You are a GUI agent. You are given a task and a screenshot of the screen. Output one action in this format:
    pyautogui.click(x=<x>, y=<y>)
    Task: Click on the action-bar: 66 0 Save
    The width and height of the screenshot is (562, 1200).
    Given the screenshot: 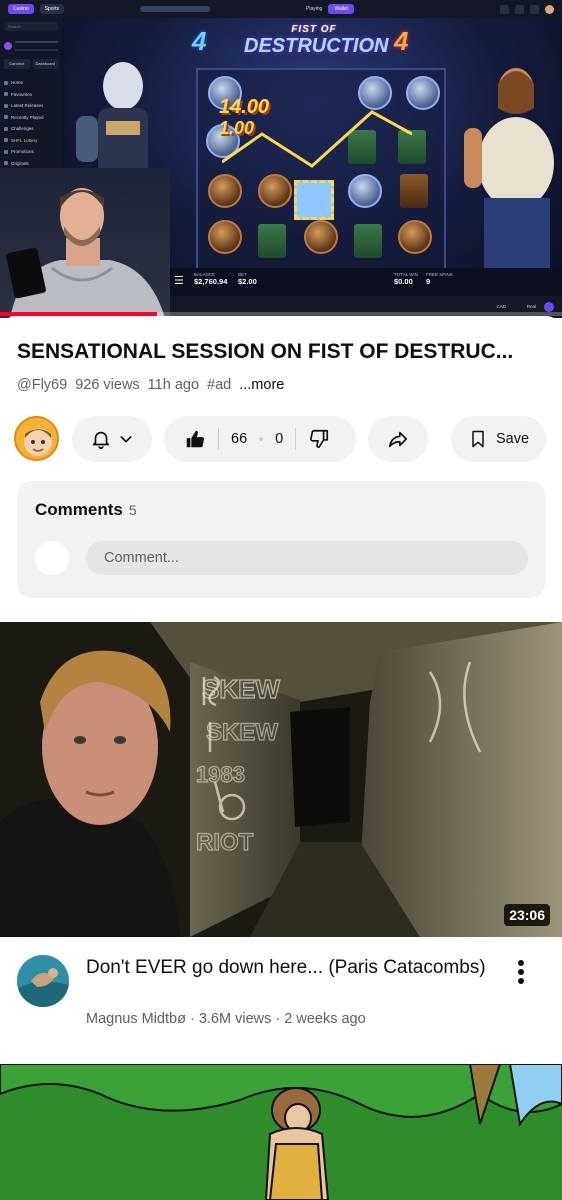 What is the action you would take?
    pyautogui.click(x=281, y=438)
    